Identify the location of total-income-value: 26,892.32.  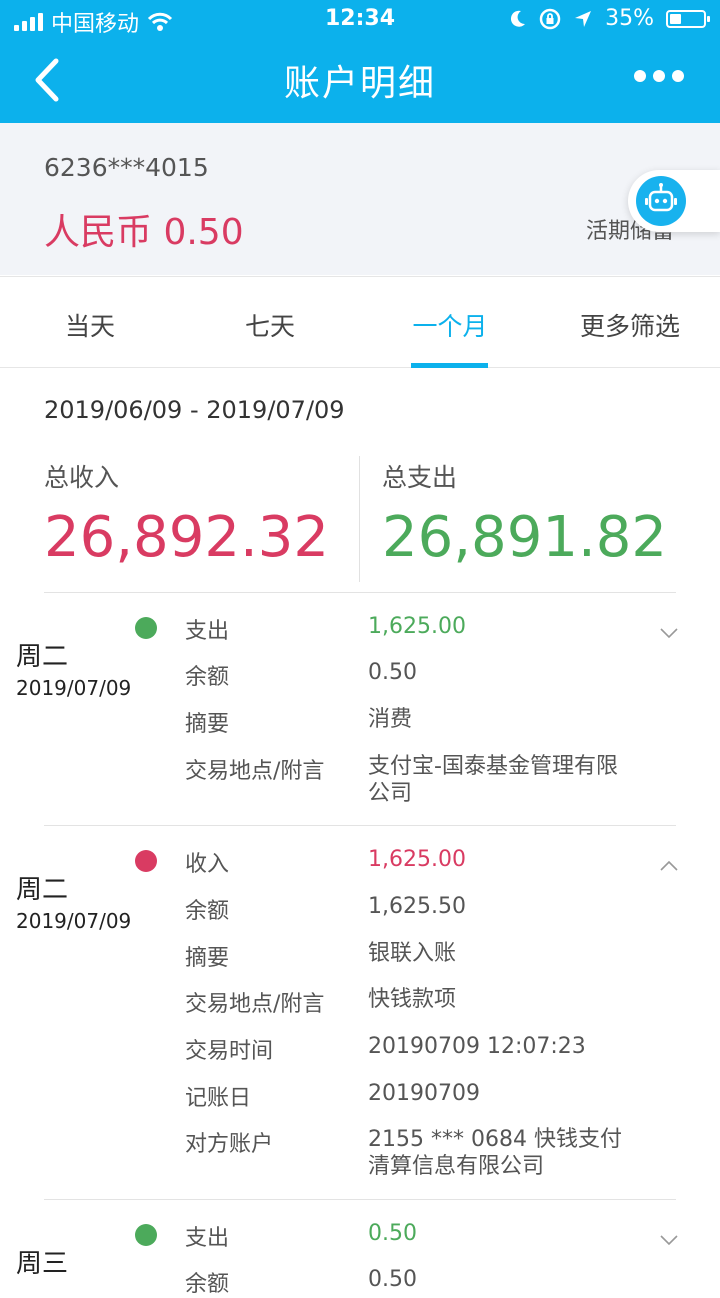
(187, 537).